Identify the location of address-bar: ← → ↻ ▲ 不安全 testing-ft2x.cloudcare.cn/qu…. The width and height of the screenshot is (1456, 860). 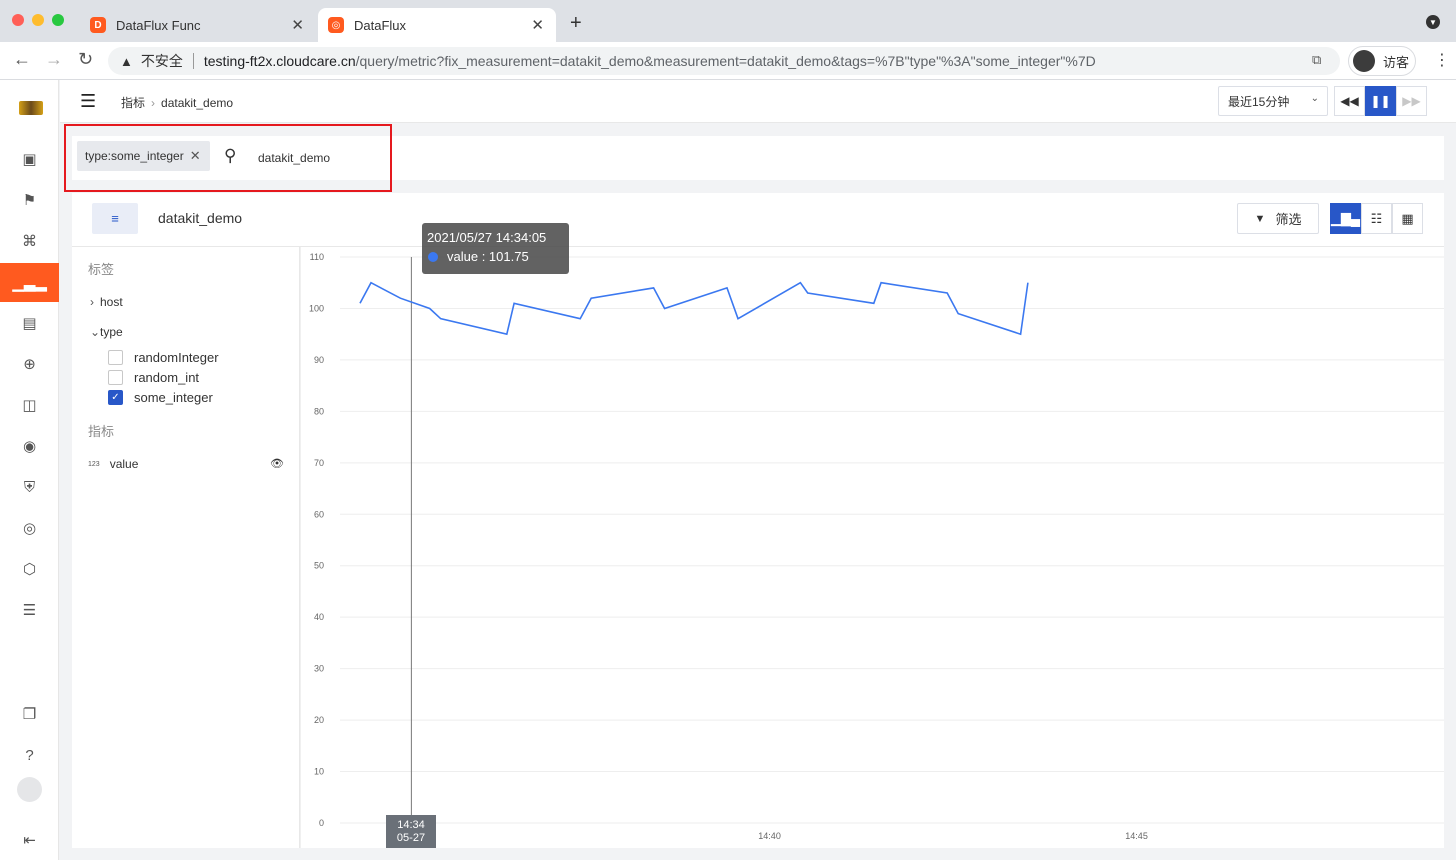
(728, 61).